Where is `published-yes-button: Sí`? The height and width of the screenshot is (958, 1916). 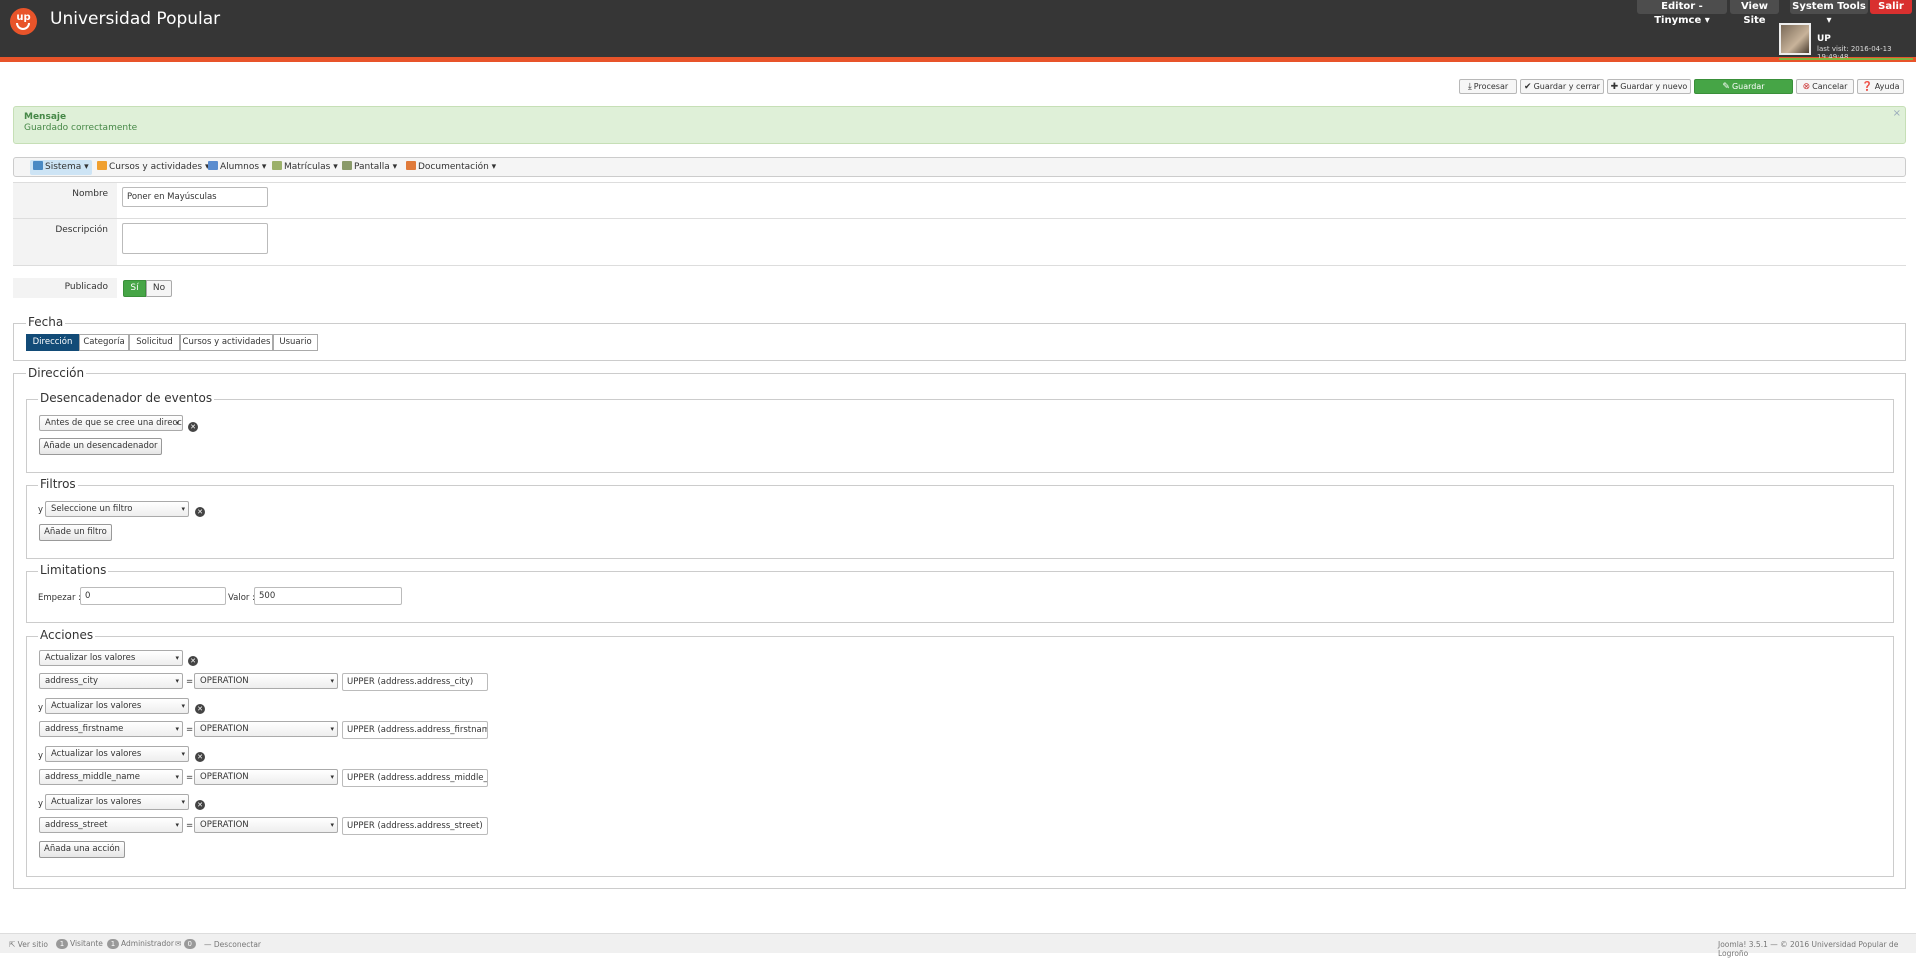 published-yes-button: Sí is located at coordinates (134, 288).